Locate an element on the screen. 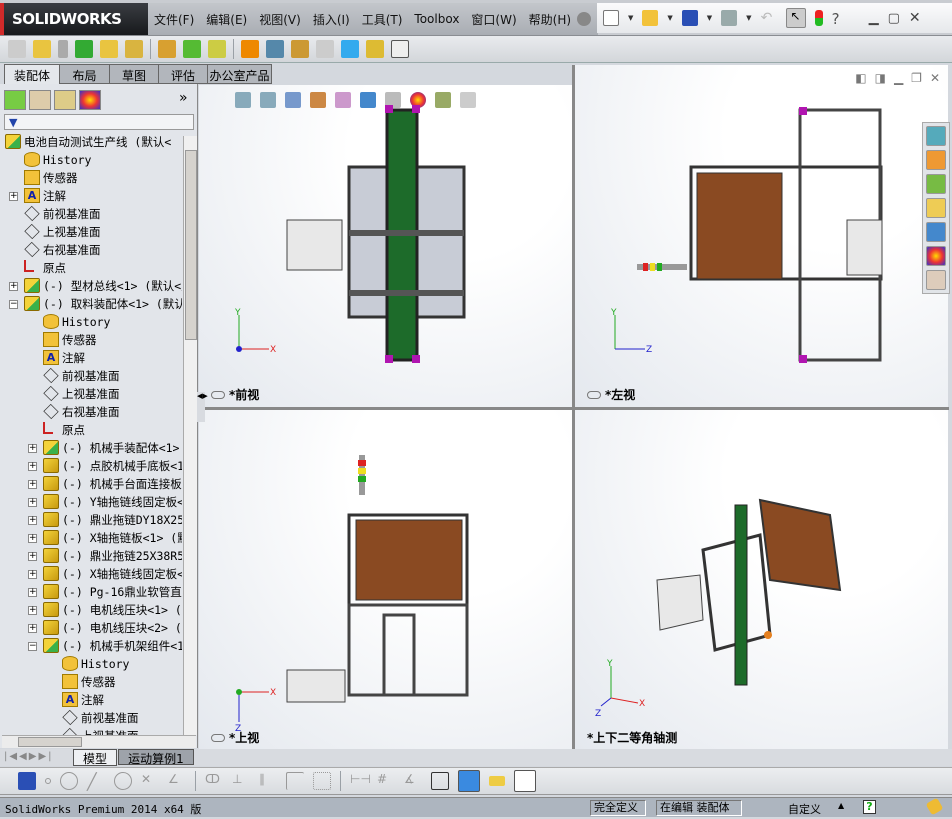  solidworks-resources-icon is located at coordinates (936, 136).